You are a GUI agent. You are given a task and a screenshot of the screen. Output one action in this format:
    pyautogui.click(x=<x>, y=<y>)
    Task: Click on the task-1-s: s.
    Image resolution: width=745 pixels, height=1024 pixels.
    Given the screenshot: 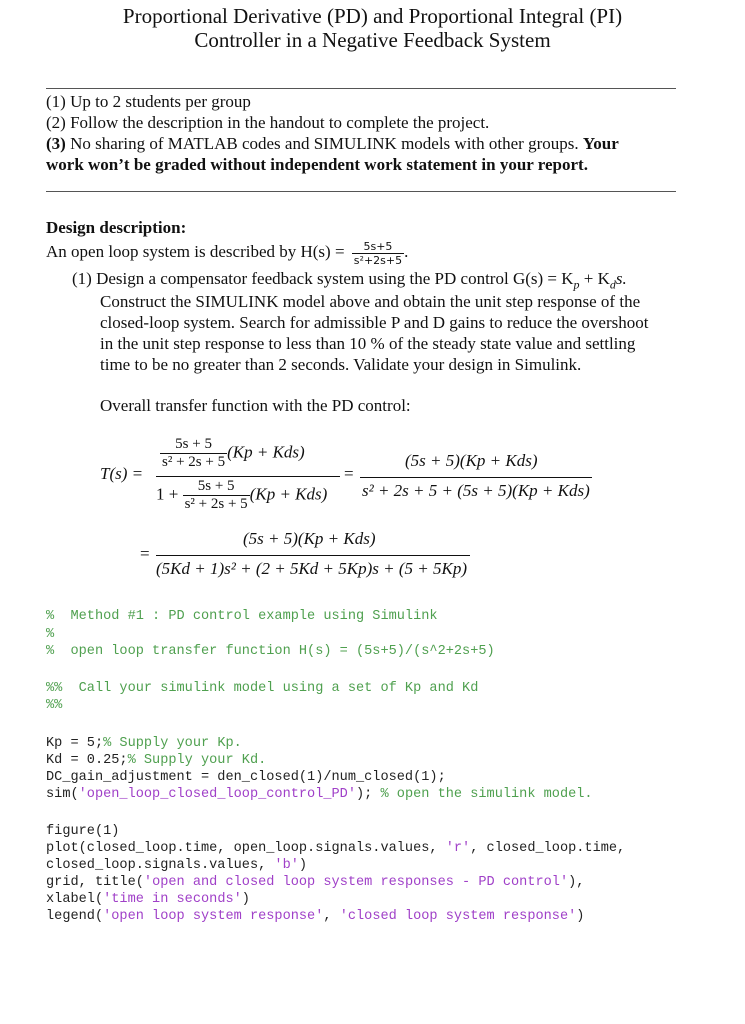 What is the action you would take?
    pyautogui.click(x=621, y=278)
    